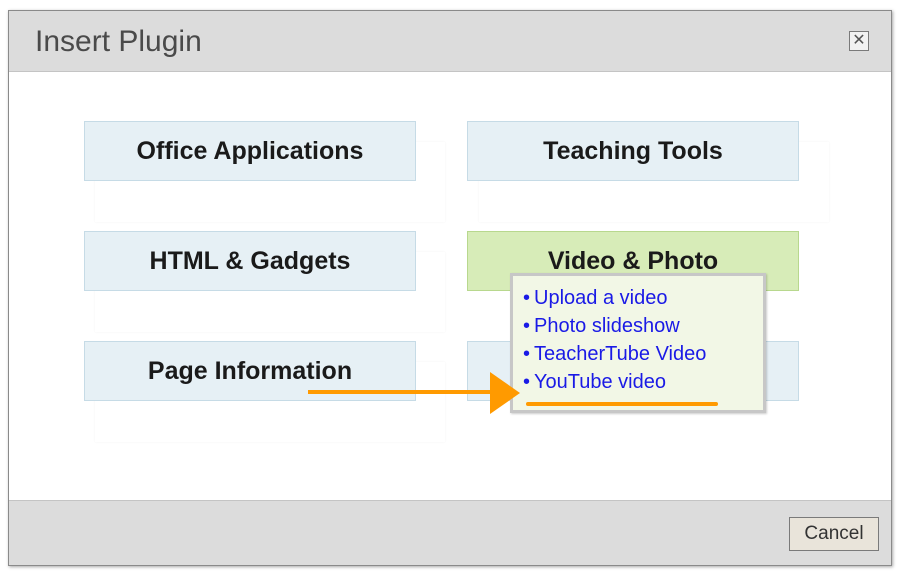 The width and height of the screenshot is (898, 571). I want to click on menu-item-label: Photo slideshow, so click(607, 326).